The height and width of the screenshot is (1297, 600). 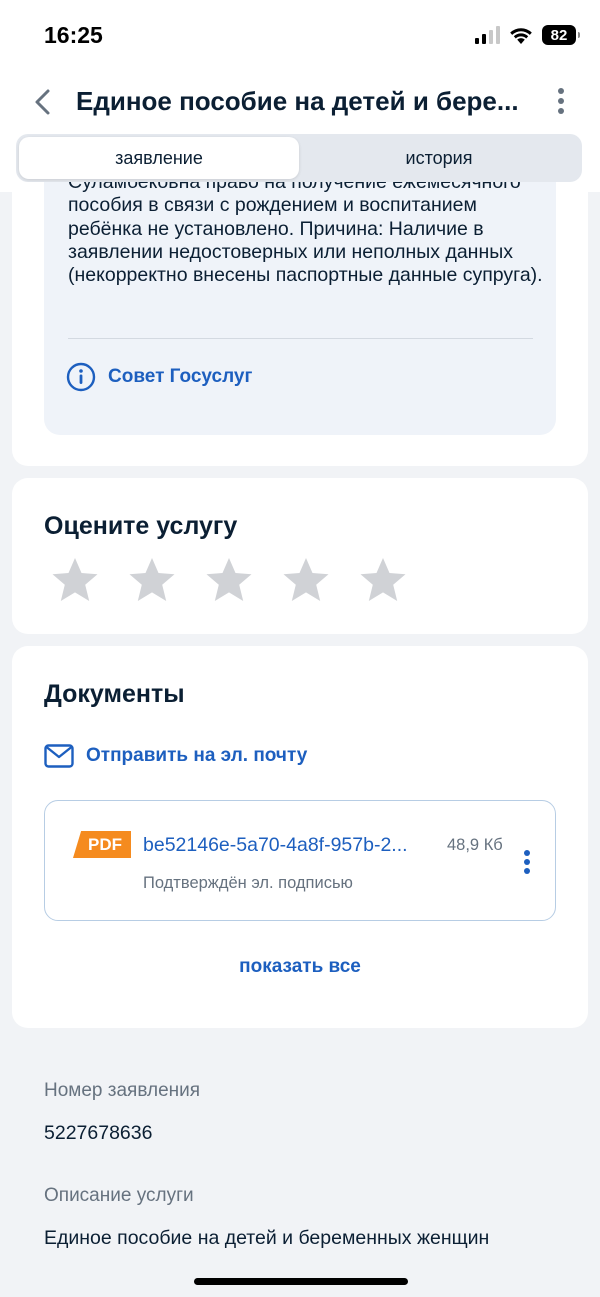 I want to click on send-email-link: Отправить на эл. почту, so click(x=175, y=756).